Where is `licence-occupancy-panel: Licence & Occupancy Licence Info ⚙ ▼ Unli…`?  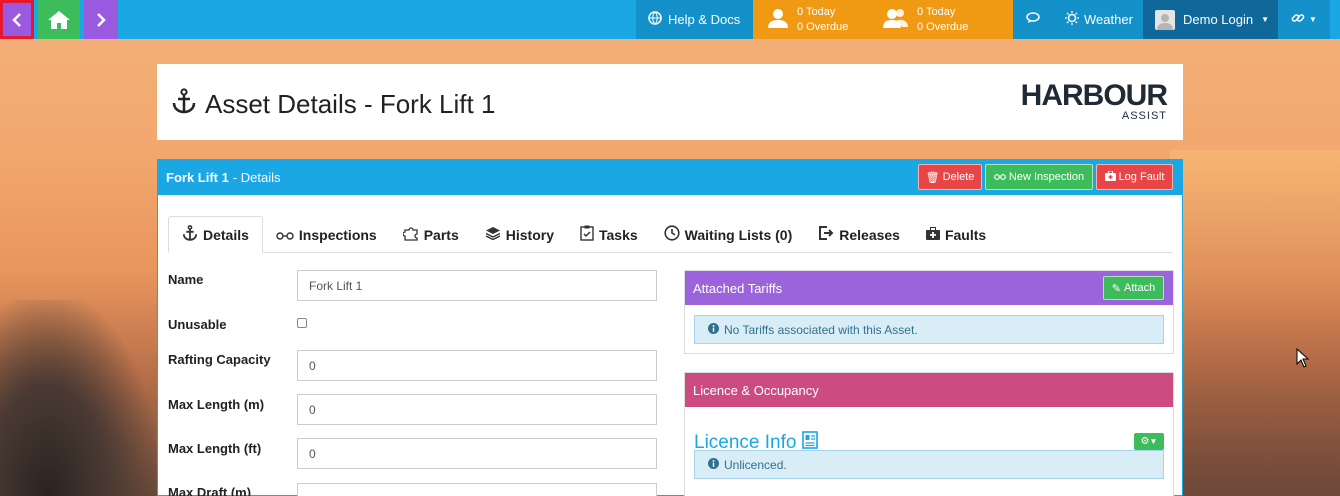 licence-occupancy-panel: Licence & Occupancy Licence Info ⚙ ▼ Unli… is located at coordinates (929, 434).